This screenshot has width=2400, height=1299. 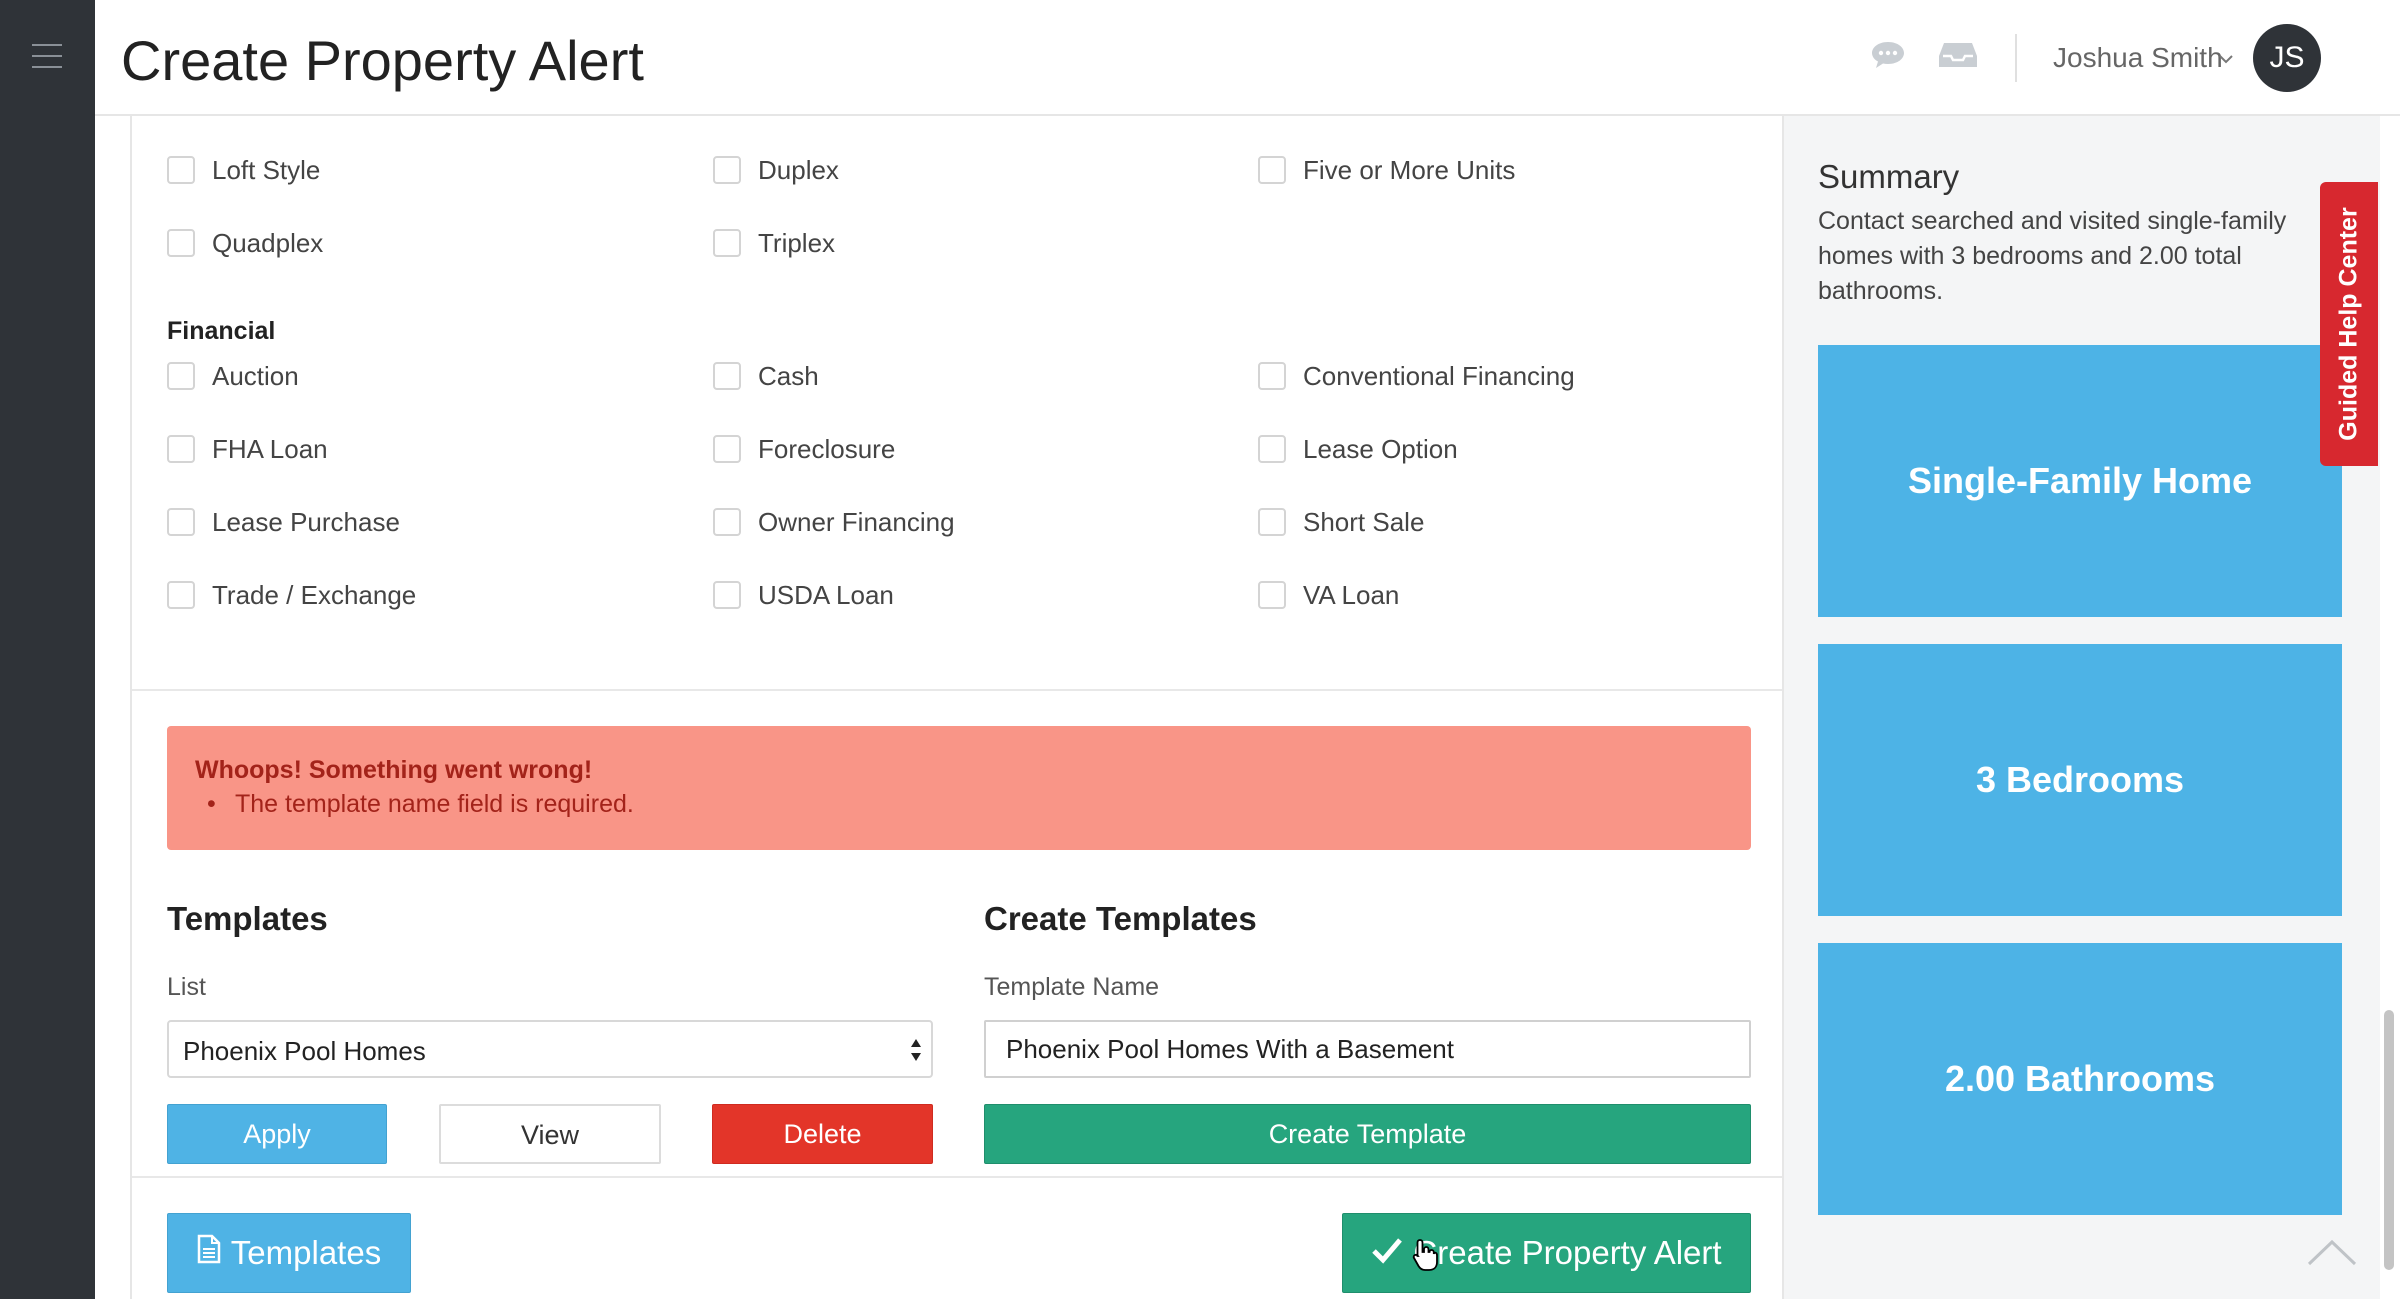 What do you see at coordinates (1958, 57) in the screenshot?
I see `inbox-icon` at bounding box center [1958, 57].